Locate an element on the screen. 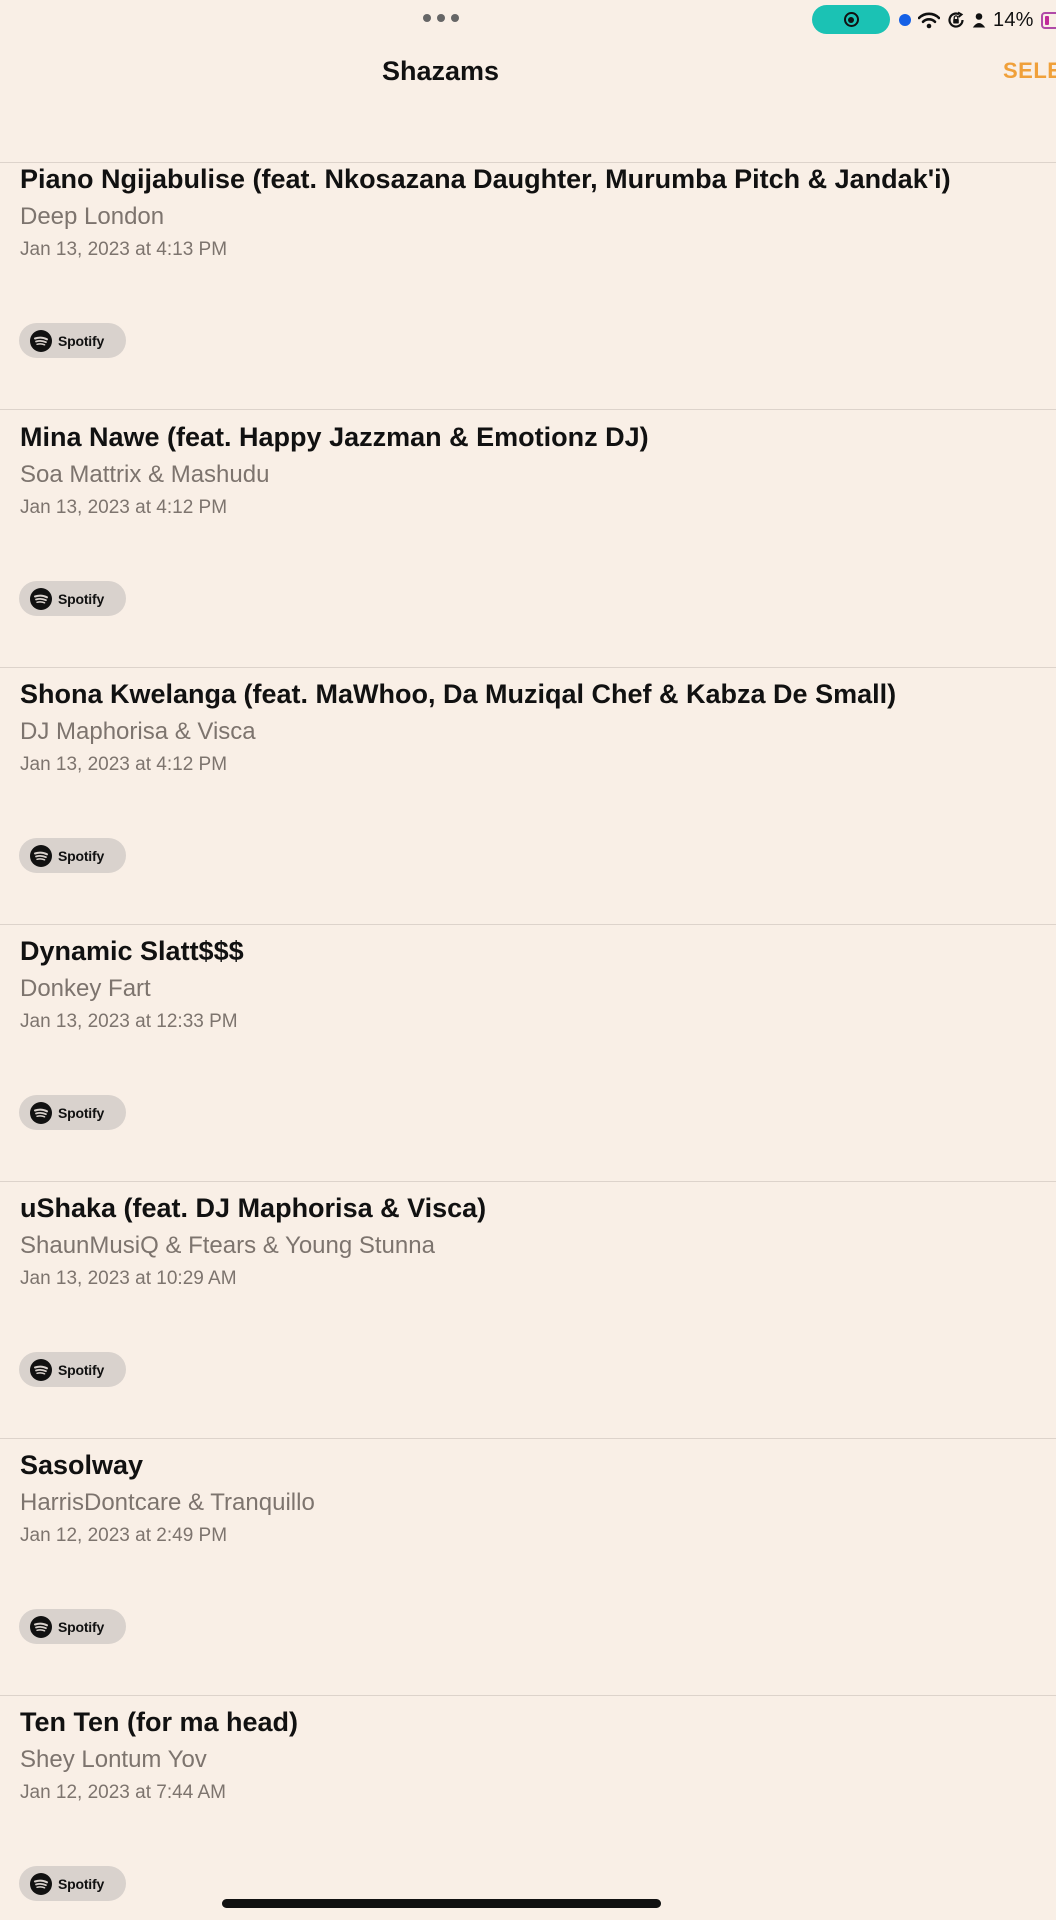 The image size is (1056, 1920). track-artist: Shey Lontum Yov is located at coordinates (113, 1759).